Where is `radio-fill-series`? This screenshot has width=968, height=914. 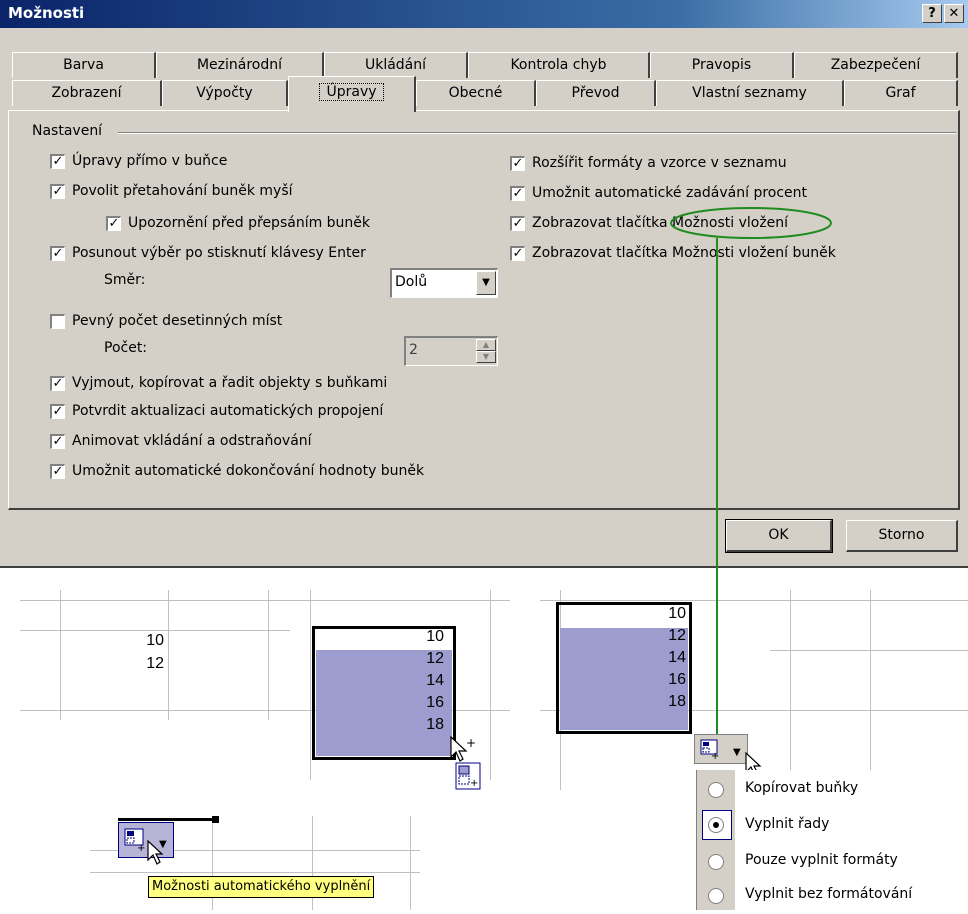
radio-fill-series is located at coordinates (716, 825).